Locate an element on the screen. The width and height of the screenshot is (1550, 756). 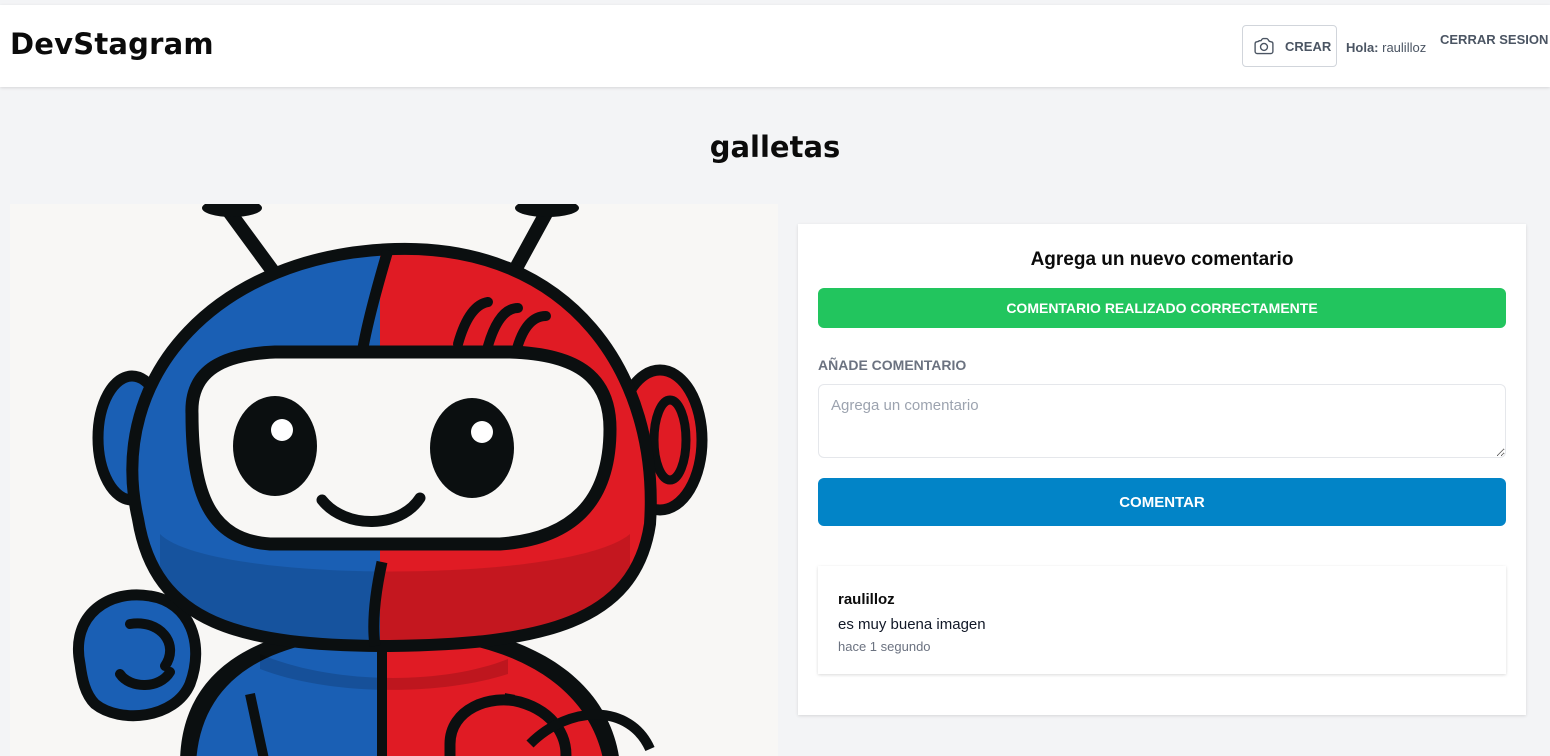
comment-textarea is located at coordinates (1162, 421).